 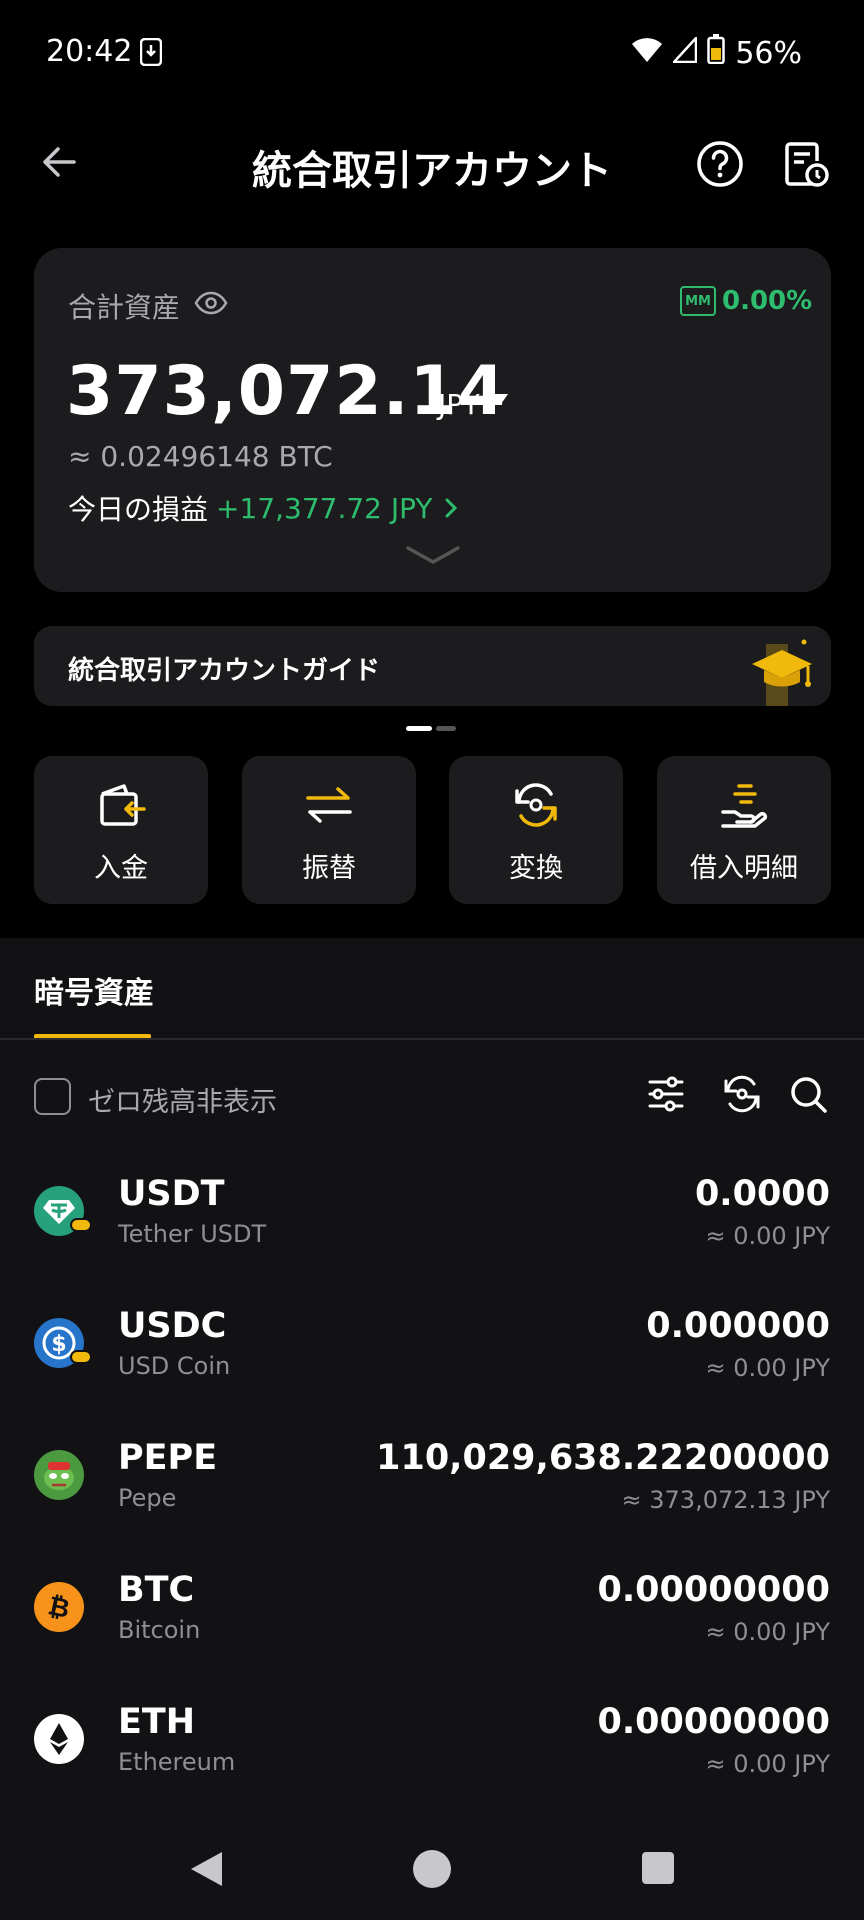 I want to click on help-icon, so click(x=720, y=164).